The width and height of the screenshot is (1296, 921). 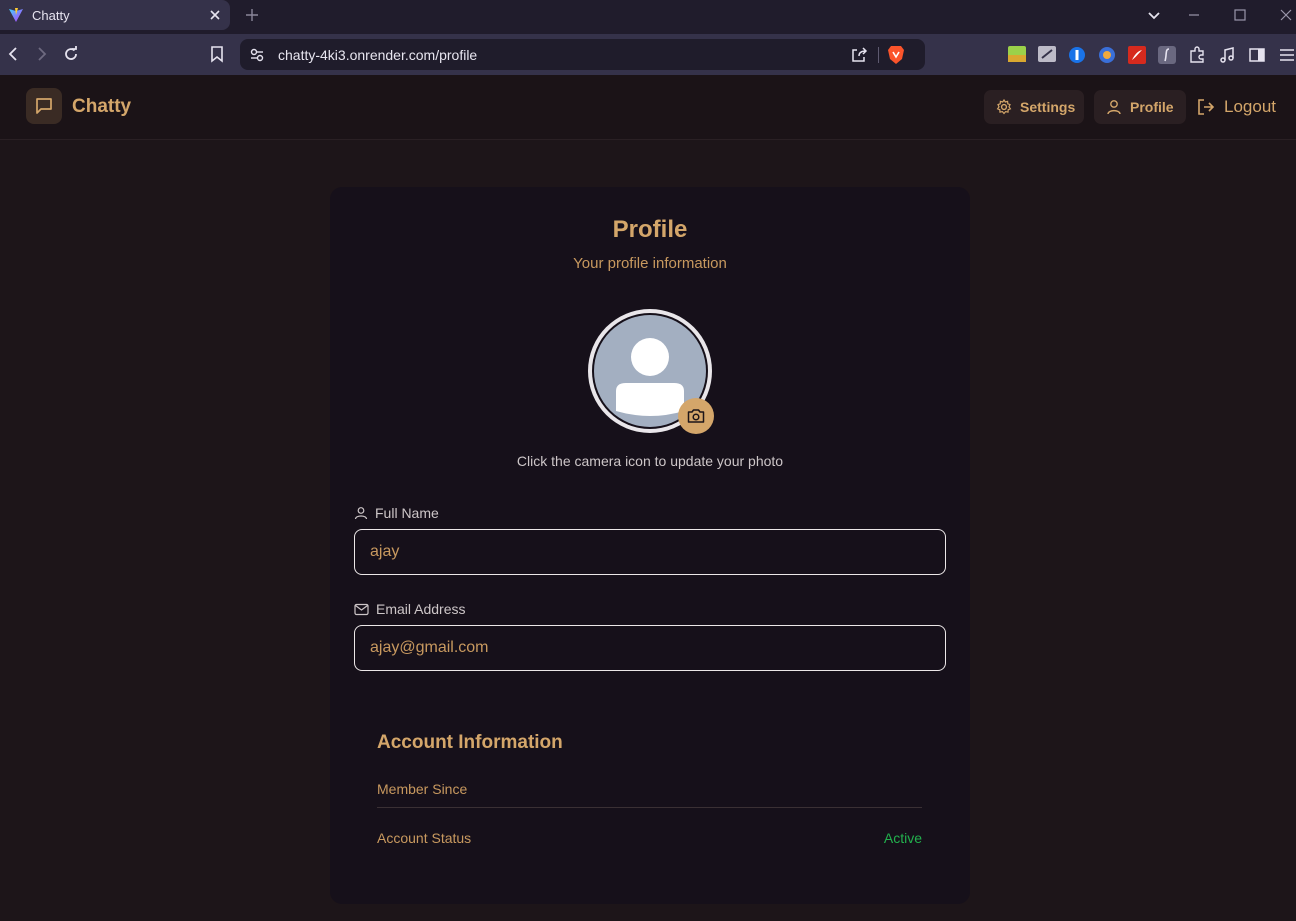 What do you see at coordinates (1137, 55) in the screenshot?
I see `pdf-icon` at bounding box center [1137, 55].